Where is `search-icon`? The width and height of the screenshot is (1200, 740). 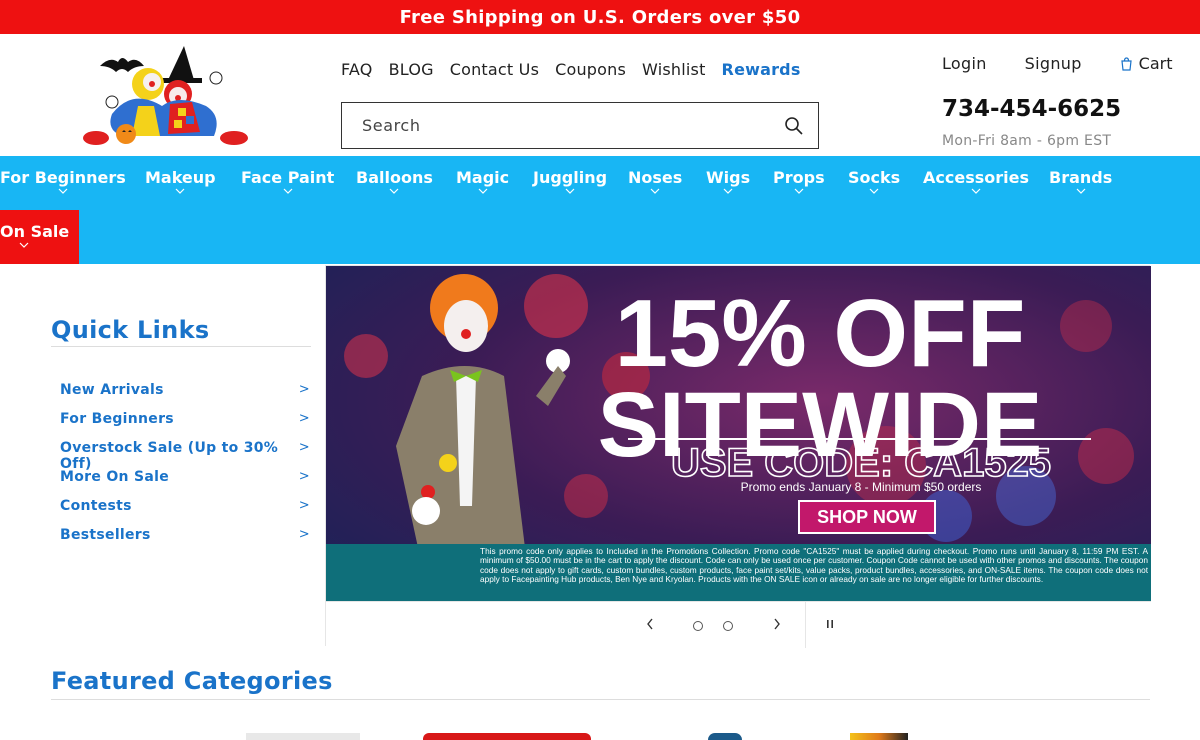
search-icon is located at coordinates (794, 126).